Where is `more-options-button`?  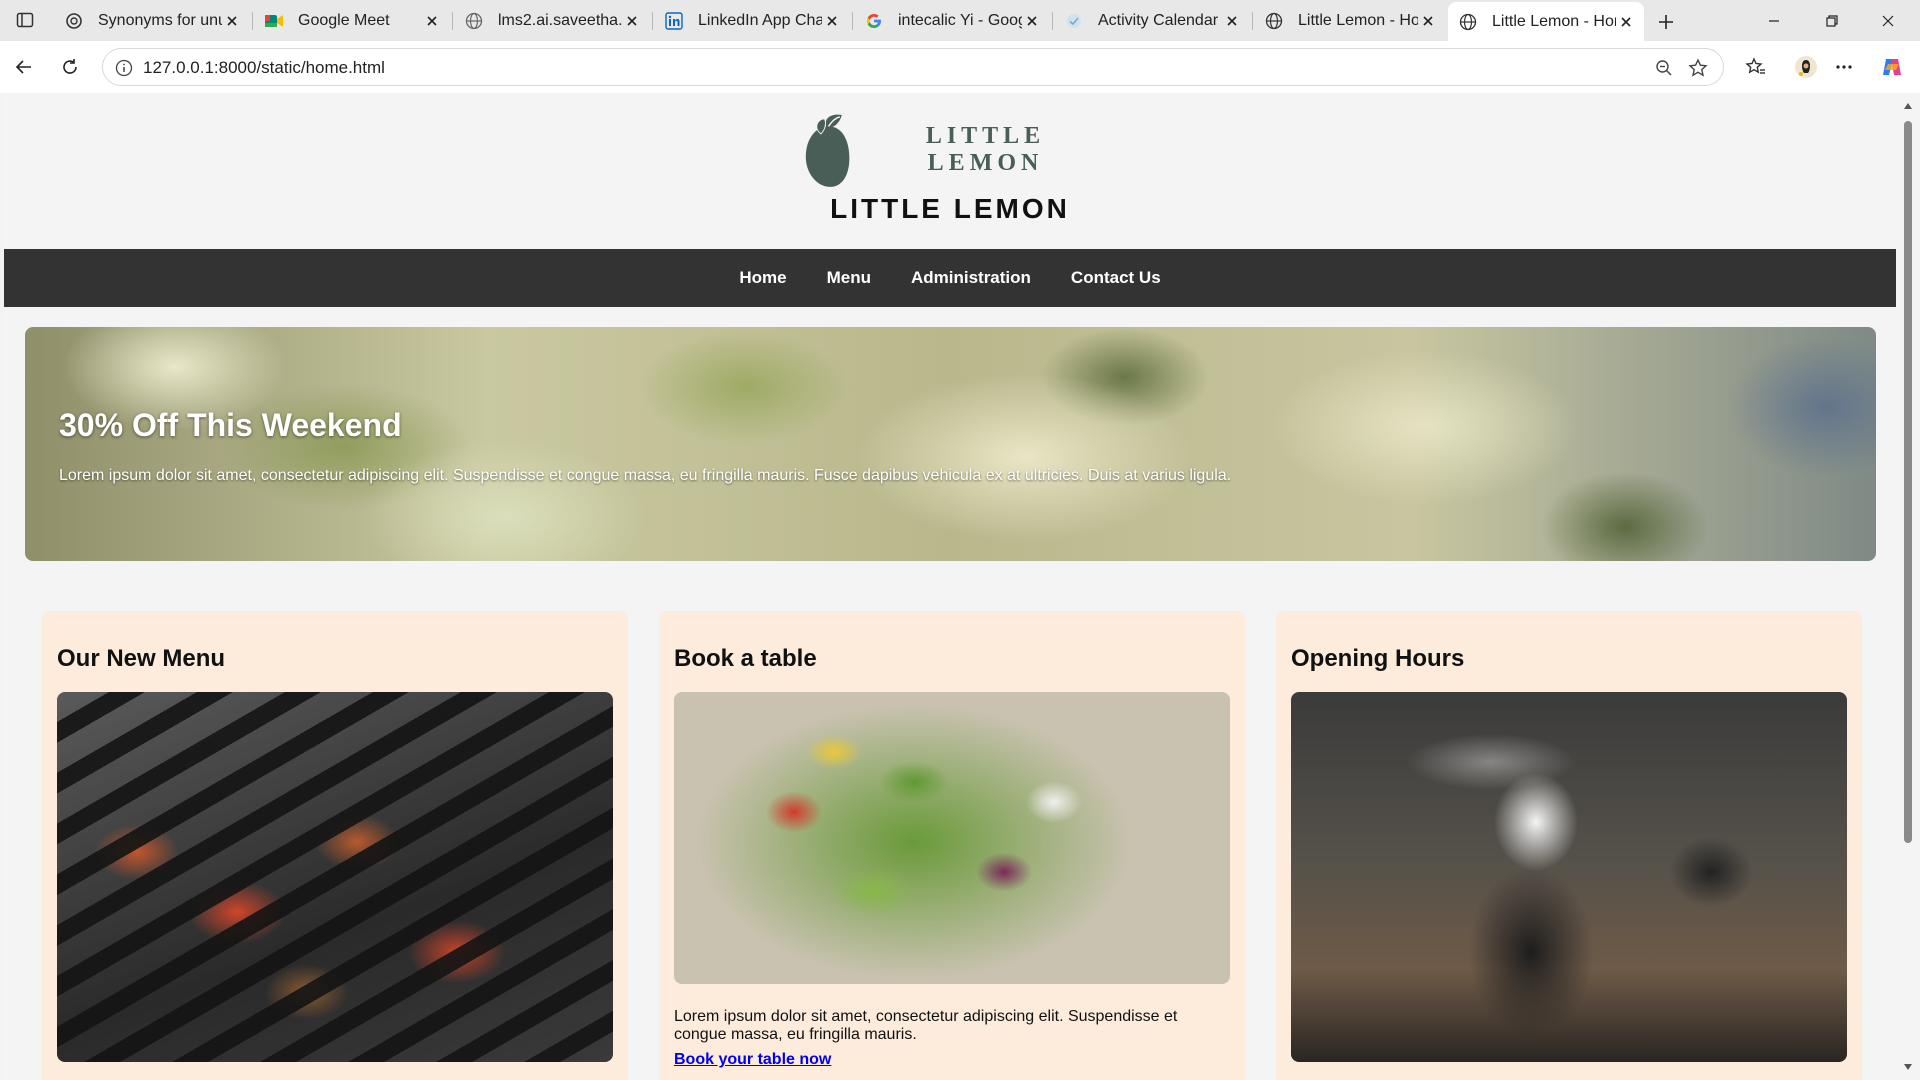
more-options-button is located at coordinates (1844, 67).